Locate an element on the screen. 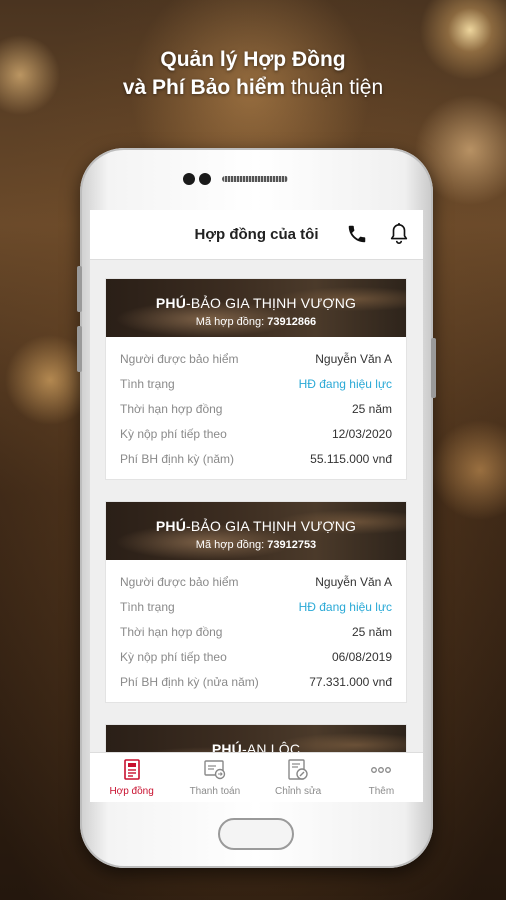 This screenshot has height=900, width=506. contract-number-value: 73912753 is located at coordinates (292, 545).